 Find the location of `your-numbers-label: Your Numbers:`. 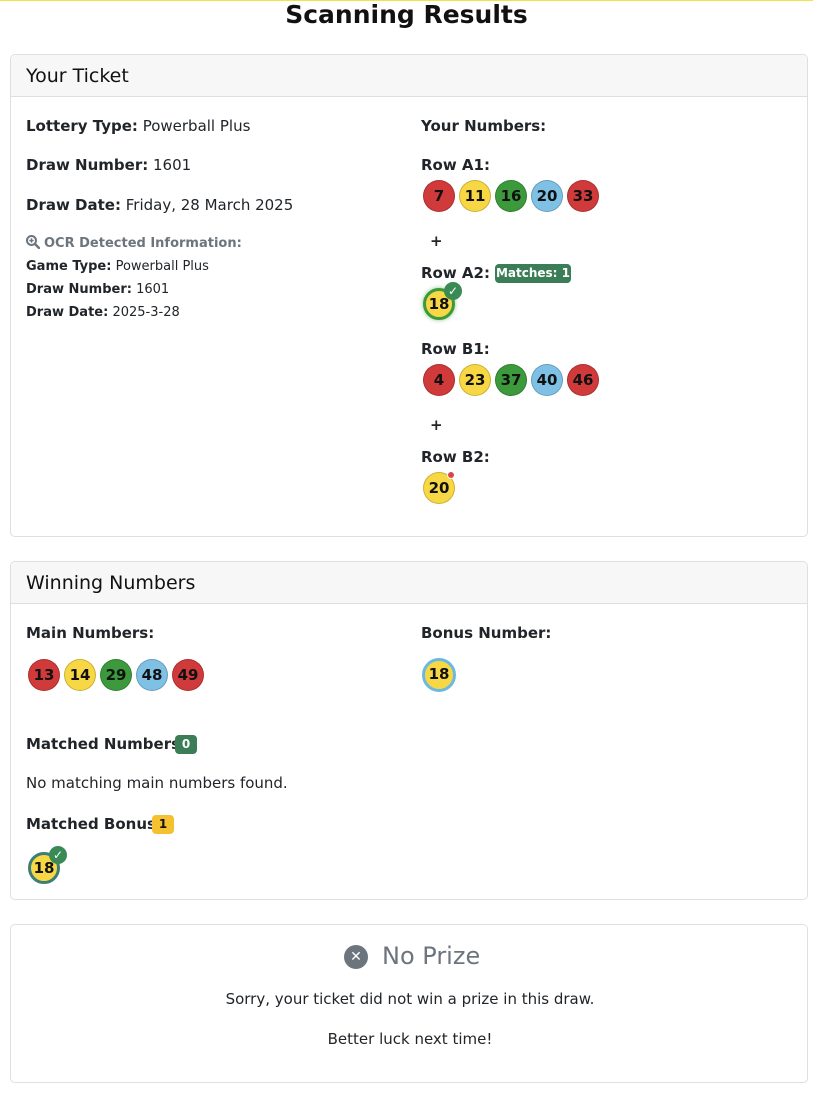

your-numbers-label: Your Numbers: is located at coordinates (484, 126).